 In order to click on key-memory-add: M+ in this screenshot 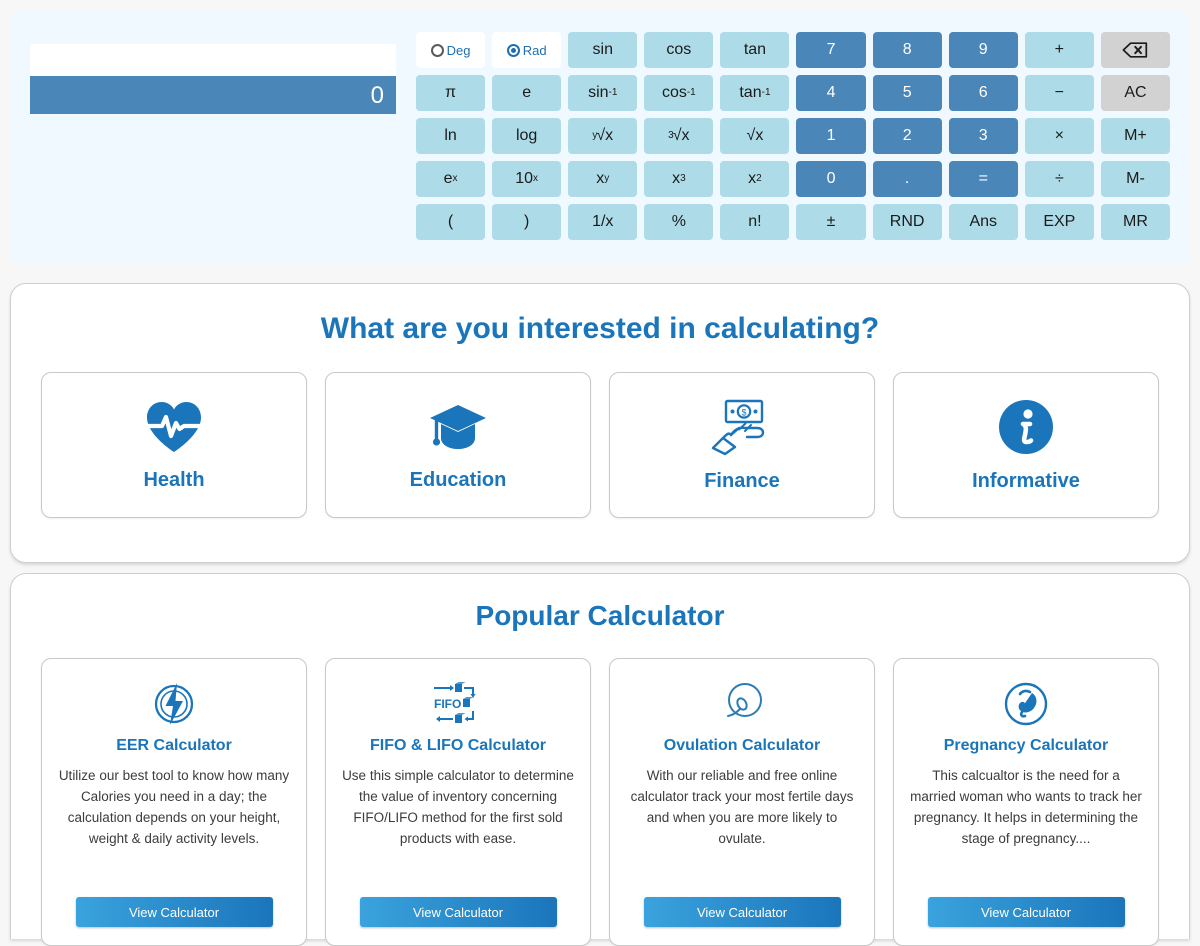, I will do `click(1135, 136)`.